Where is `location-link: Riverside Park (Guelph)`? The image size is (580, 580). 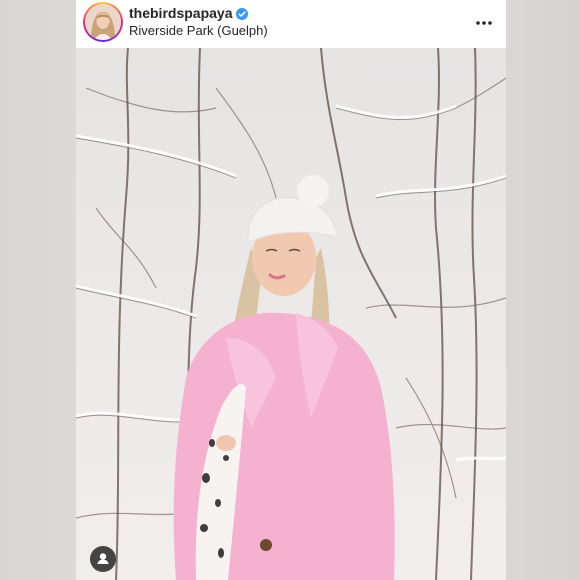
location-link: Riverside Park (Guelph) is located at coordinates (198, 30).